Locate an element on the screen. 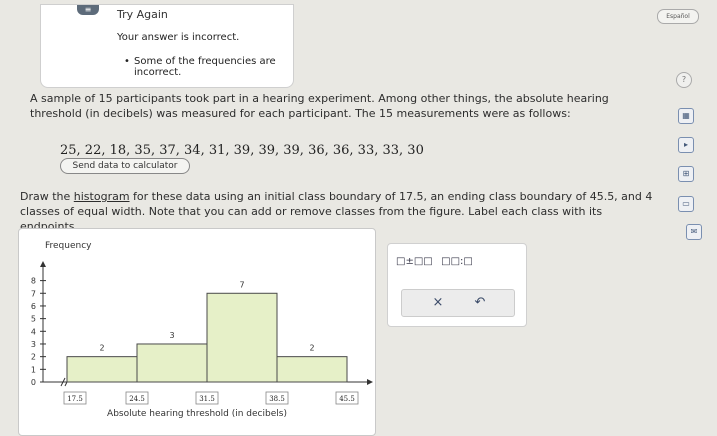 This screenshot has height=436, width=717. clear-button: × is located at coordinates (438, 303).